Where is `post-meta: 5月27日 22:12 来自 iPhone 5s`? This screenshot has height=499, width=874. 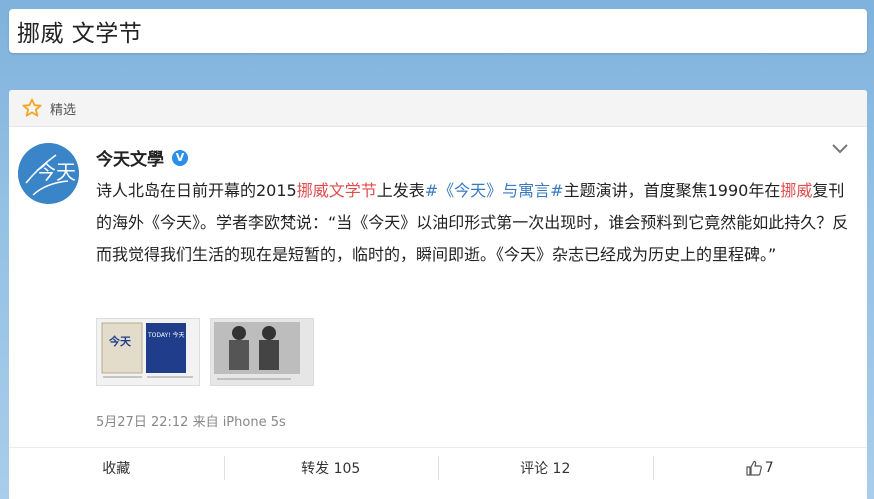
post-meta: 5月27日 22:12 来自 iPhone 5s is located at coordinates (191, 420).